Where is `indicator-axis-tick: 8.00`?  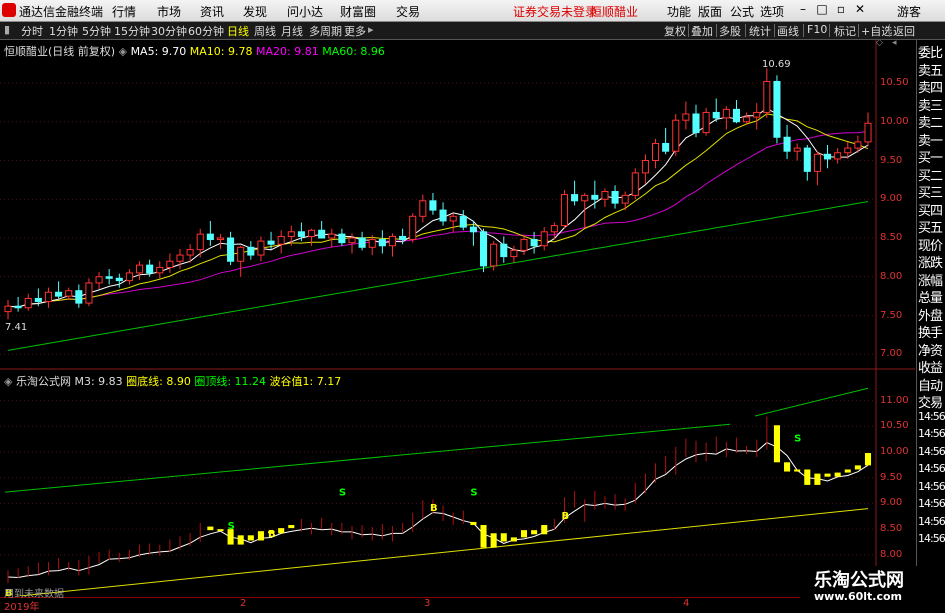
indicator-axis-tick: 8.00 is located at coordinates (891, 554).